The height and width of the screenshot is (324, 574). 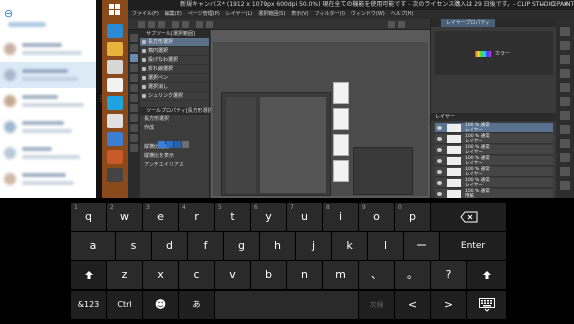 I want to click on back-arrow-icon: ⊖, so click(x=10, y=14).